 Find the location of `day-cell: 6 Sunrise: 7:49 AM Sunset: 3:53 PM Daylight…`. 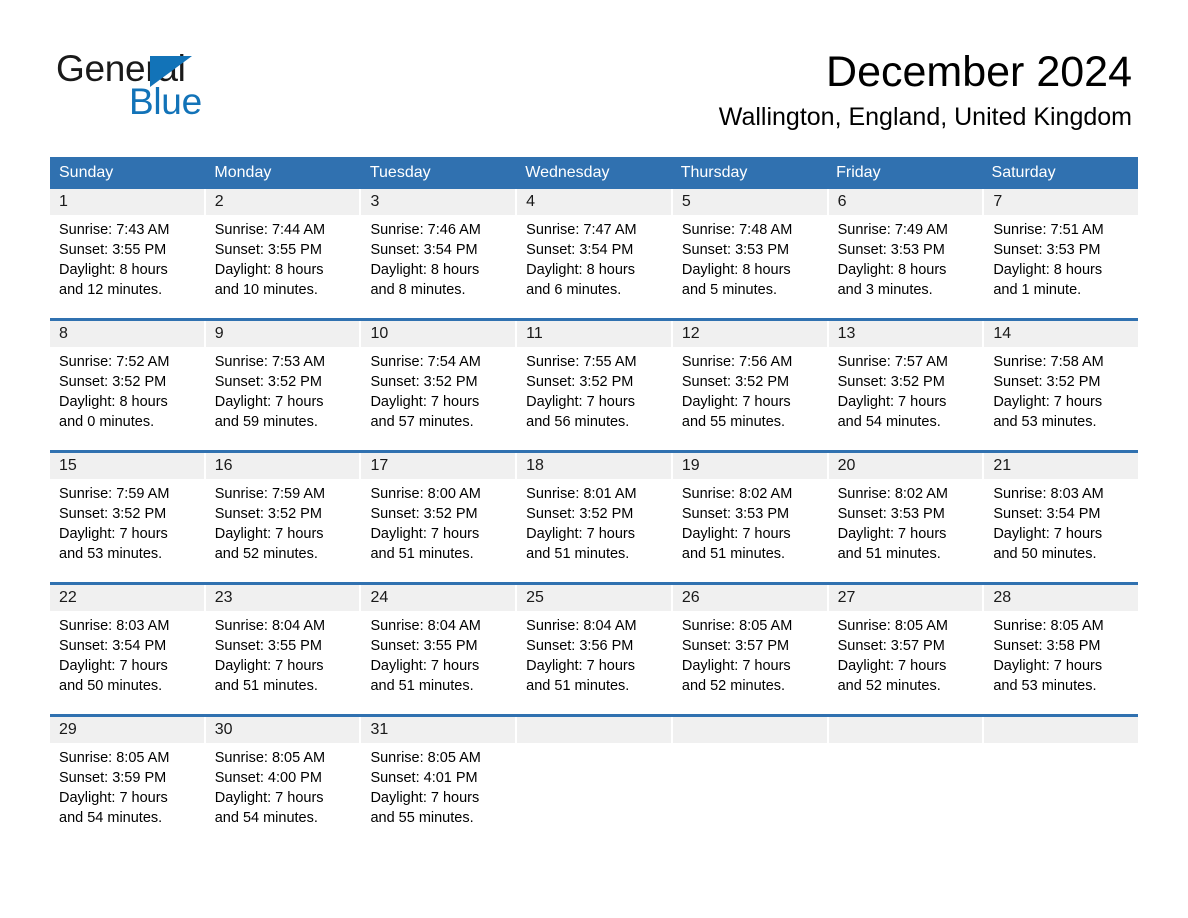

day-cell: 6 Sunrise: 7:49 AM Sunset: 3:53 PM Daylight… is located at coordinates (906, 250).